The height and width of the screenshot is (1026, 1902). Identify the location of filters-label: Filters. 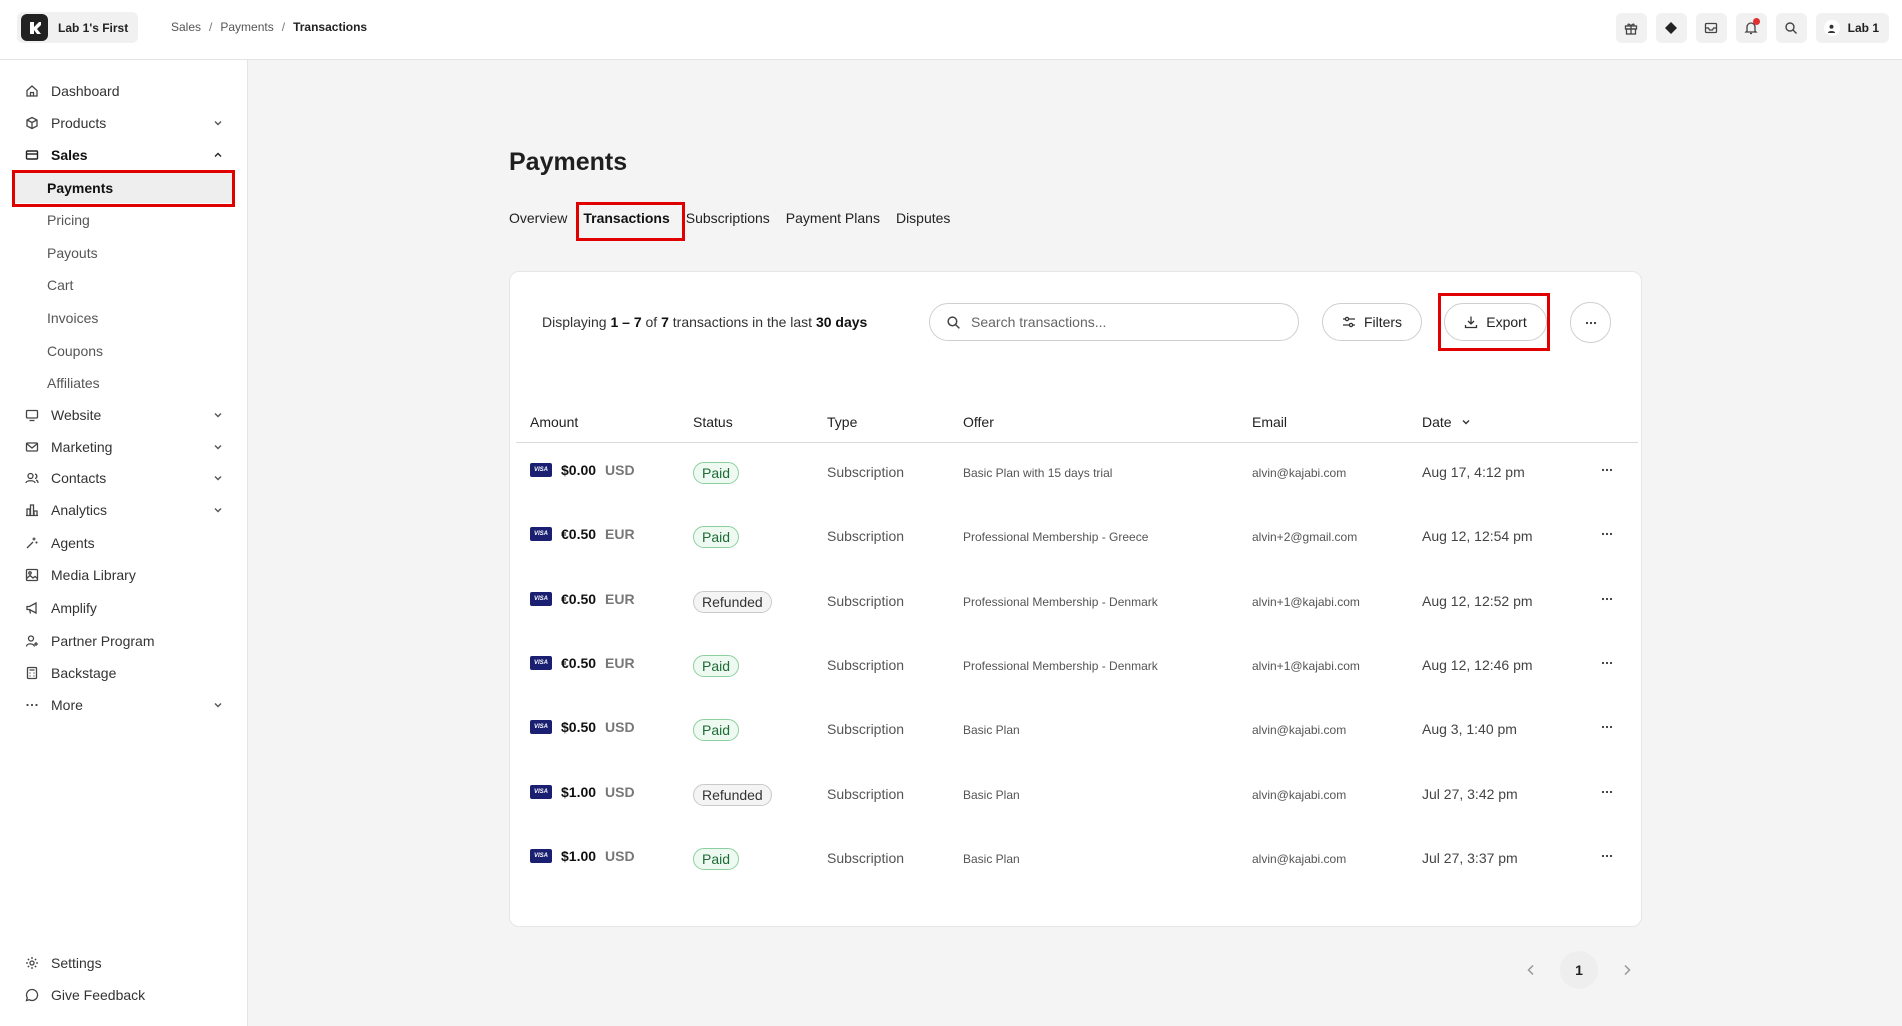
(1383, 322).